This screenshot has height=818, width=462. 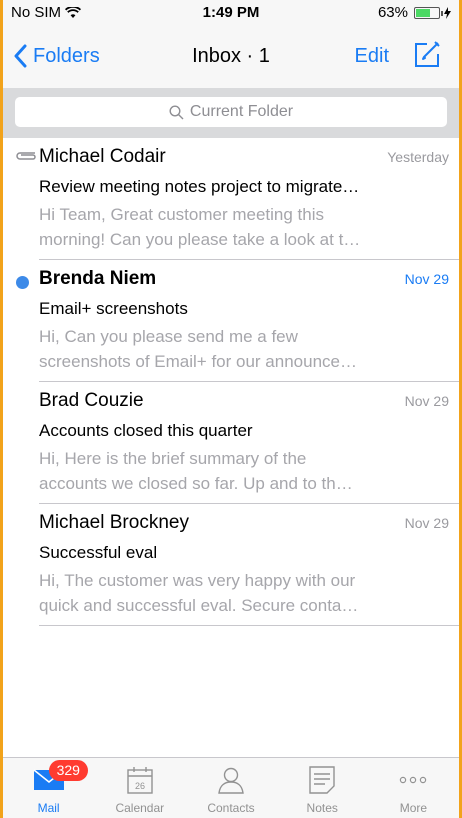 I want to click on tab-notes: Notes, so click(x=322, y=788).